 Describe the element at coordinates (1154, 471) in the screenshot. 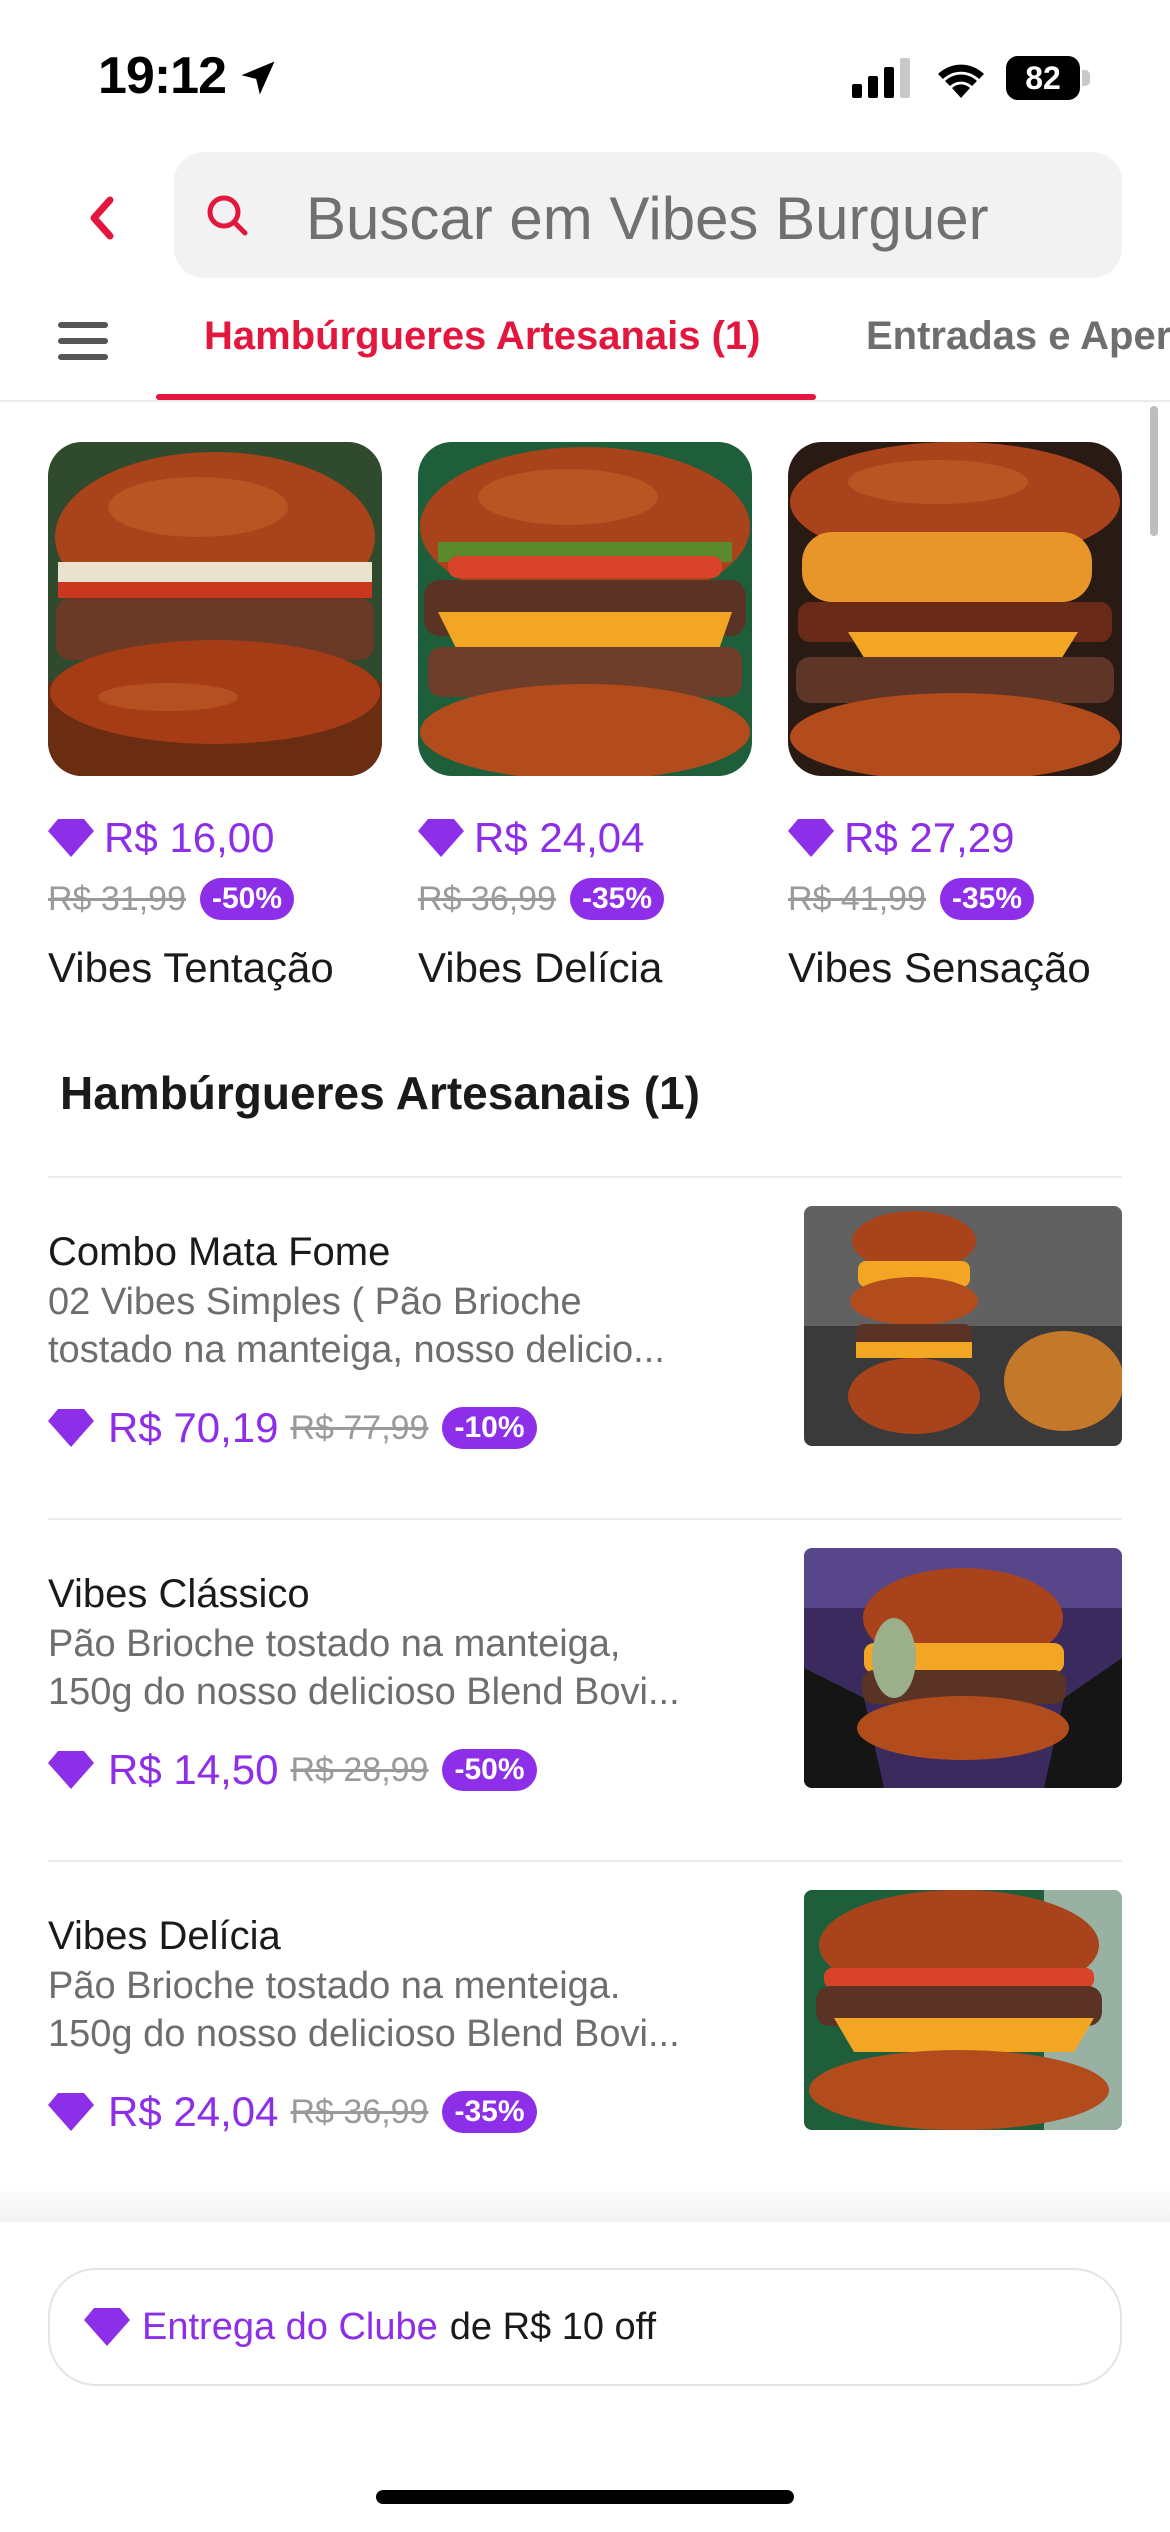

I see `scrollbar` at that location.